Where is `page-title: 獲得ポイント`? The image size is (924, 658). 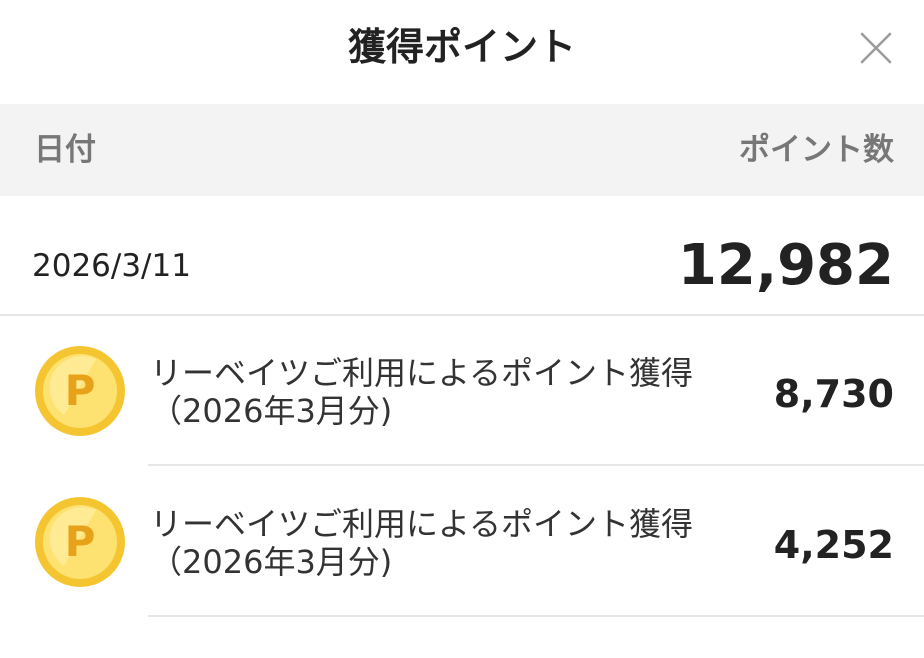
page-title: 獲得ポイント is located at coordinates (461, 47).